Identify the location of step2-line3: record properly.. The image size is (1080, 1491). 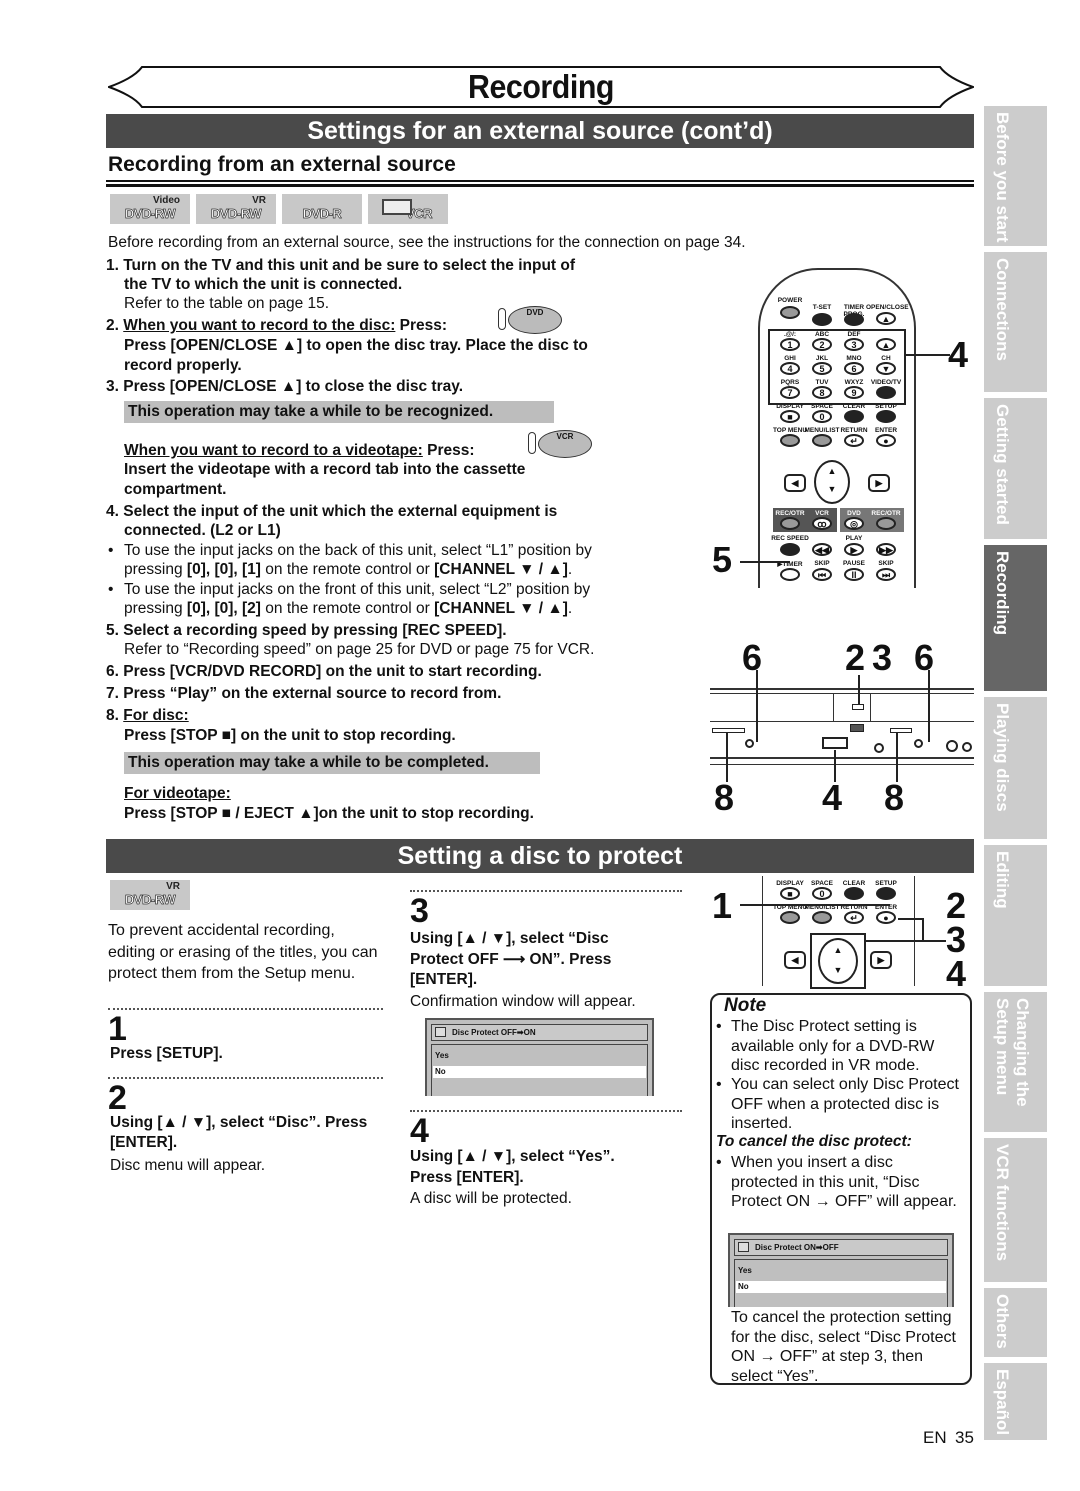
(183, 365).